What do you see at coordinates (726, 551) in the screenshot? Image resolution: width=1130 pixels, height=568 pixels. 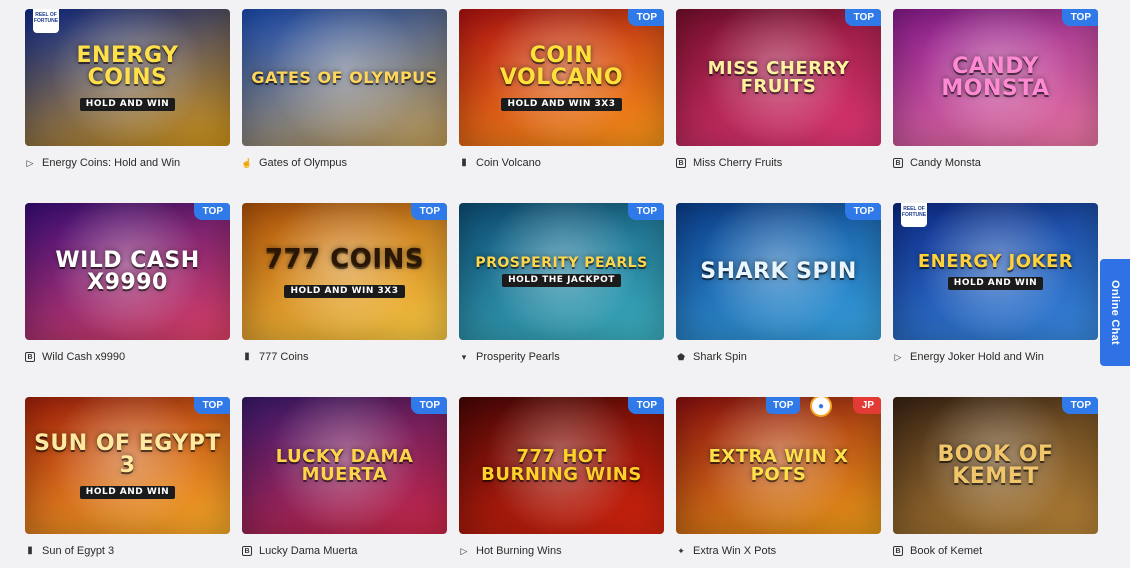 I see `game-caption: ✦ Extra Win X Pots` at bounding box center [726, 551].